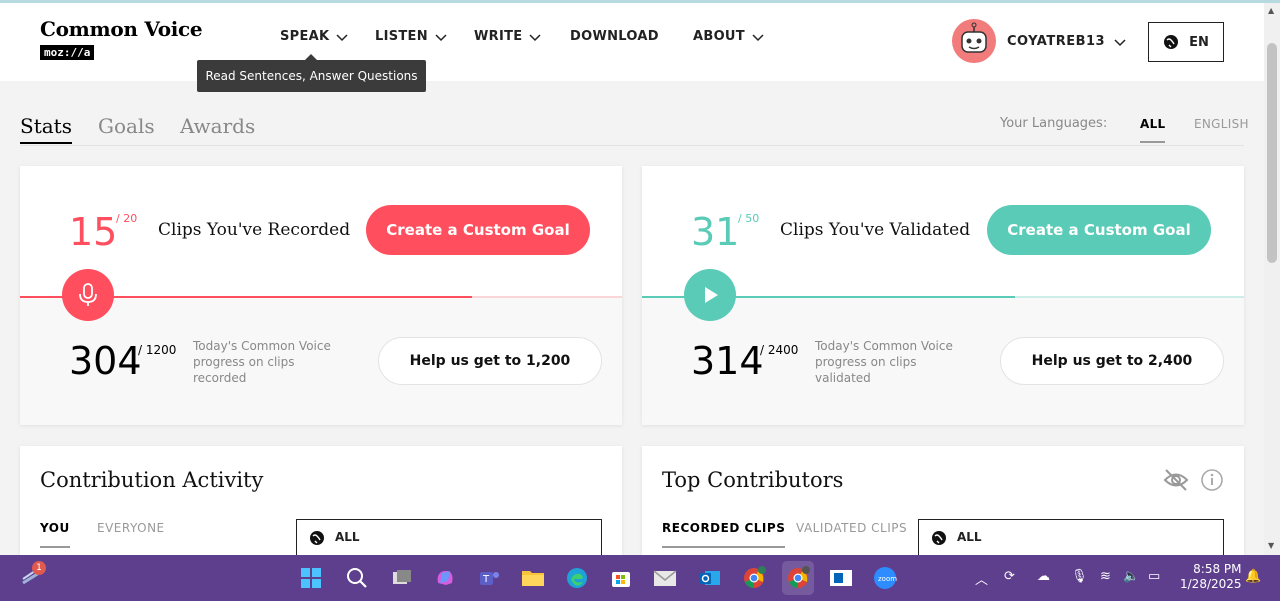 This screenshot has width=1280, height=601. What do you see at coordinates (402, 578) in the screenshot?
I see `task-view-icon` at bounding box center [402, 578].